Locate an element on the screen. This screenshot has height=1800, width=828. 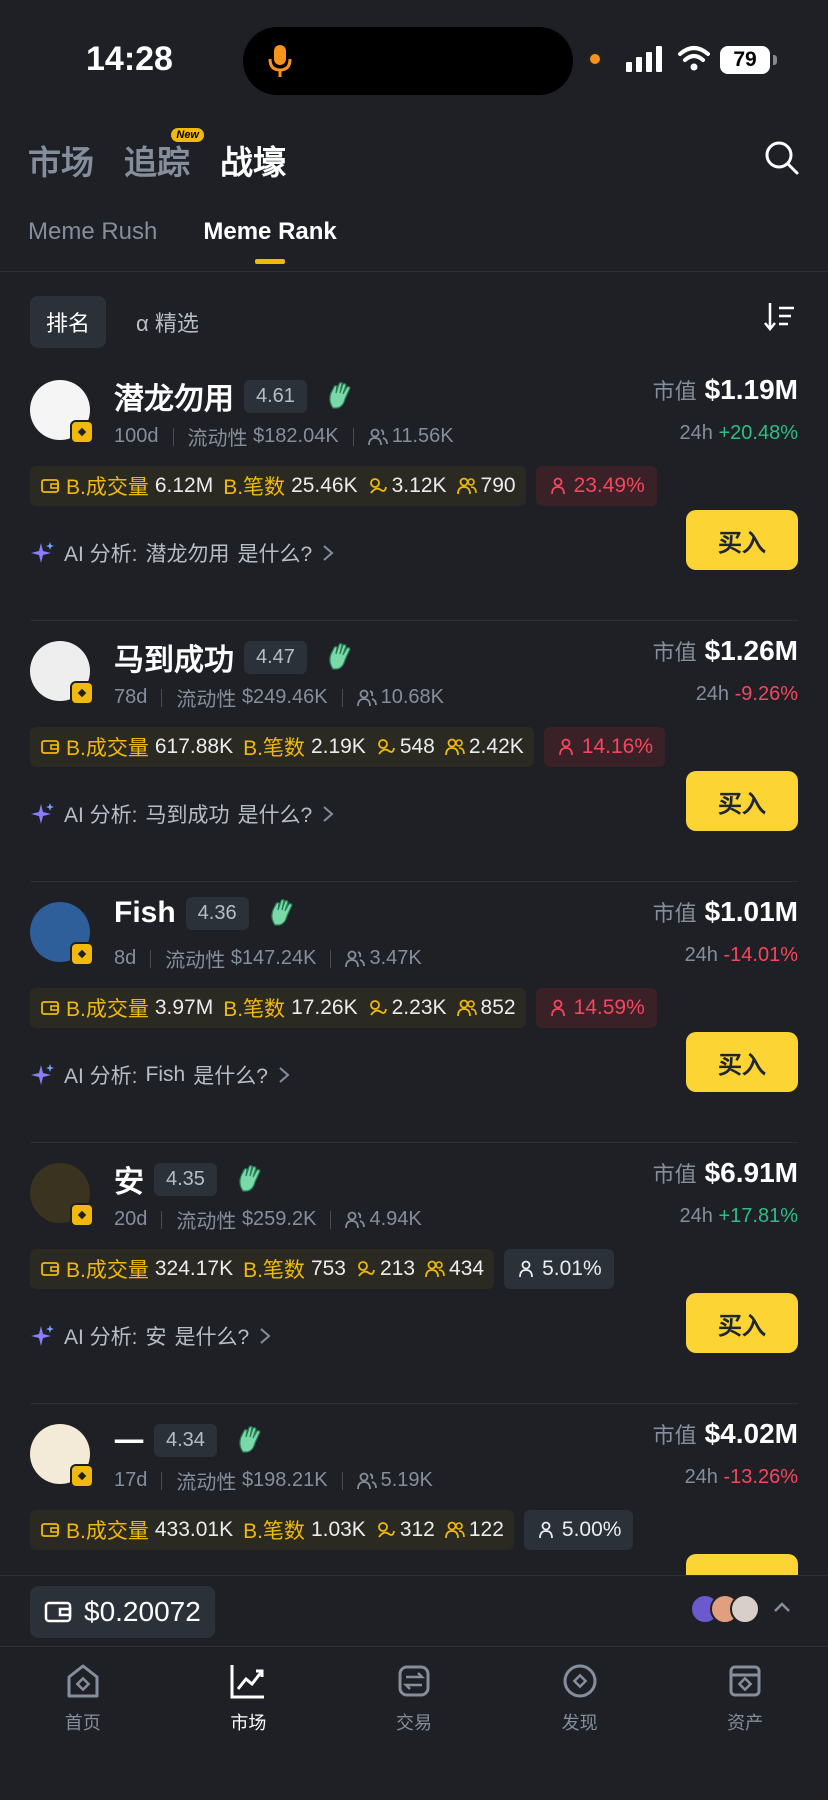
wifi-icon is located at coordinates (694, 58).